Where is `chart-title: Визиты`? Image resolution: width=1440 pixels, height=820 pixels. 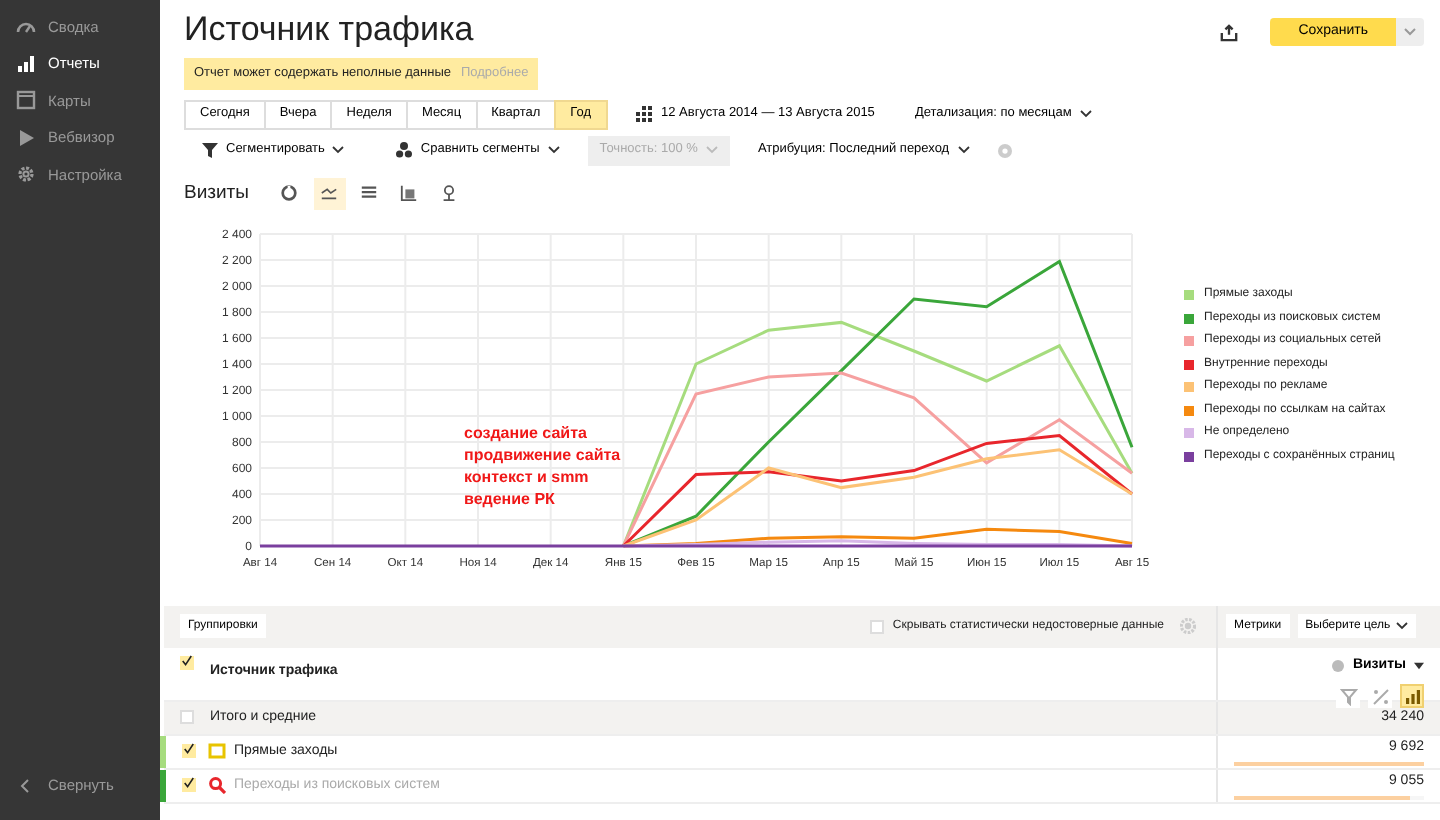 chart-title: Визиты is located at coordinates (216, 193).